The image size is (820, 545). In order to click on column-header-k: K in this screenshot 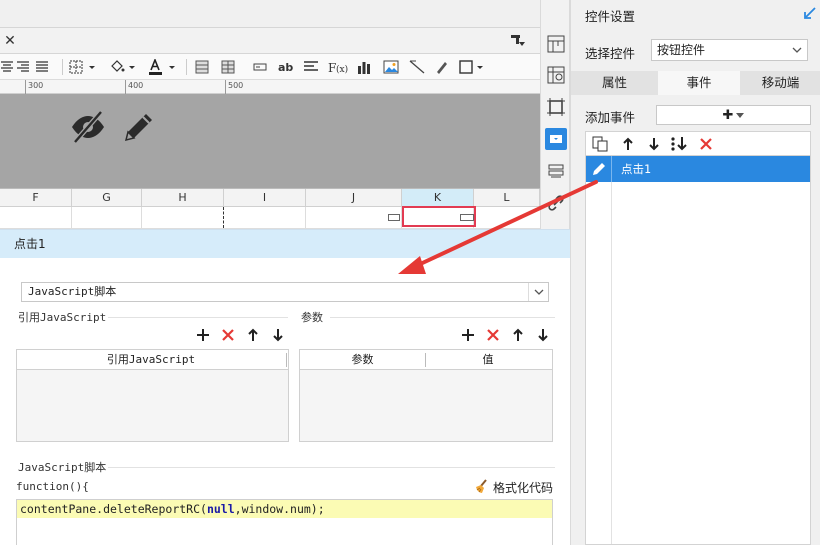, I will do `click(438, 198)`.